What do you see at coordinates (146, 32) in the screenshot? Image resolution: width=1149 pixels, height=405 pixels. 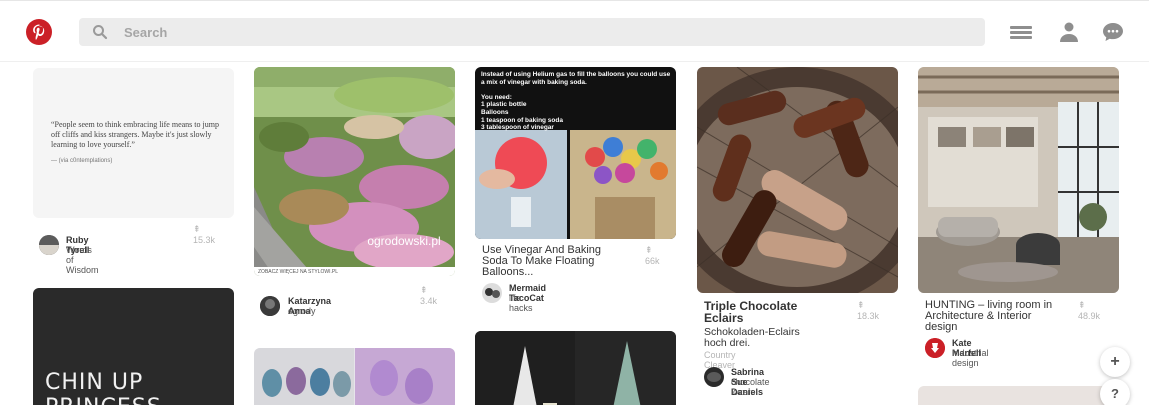 I see `search-placeholder: Search` at bounding box center [146, 32].